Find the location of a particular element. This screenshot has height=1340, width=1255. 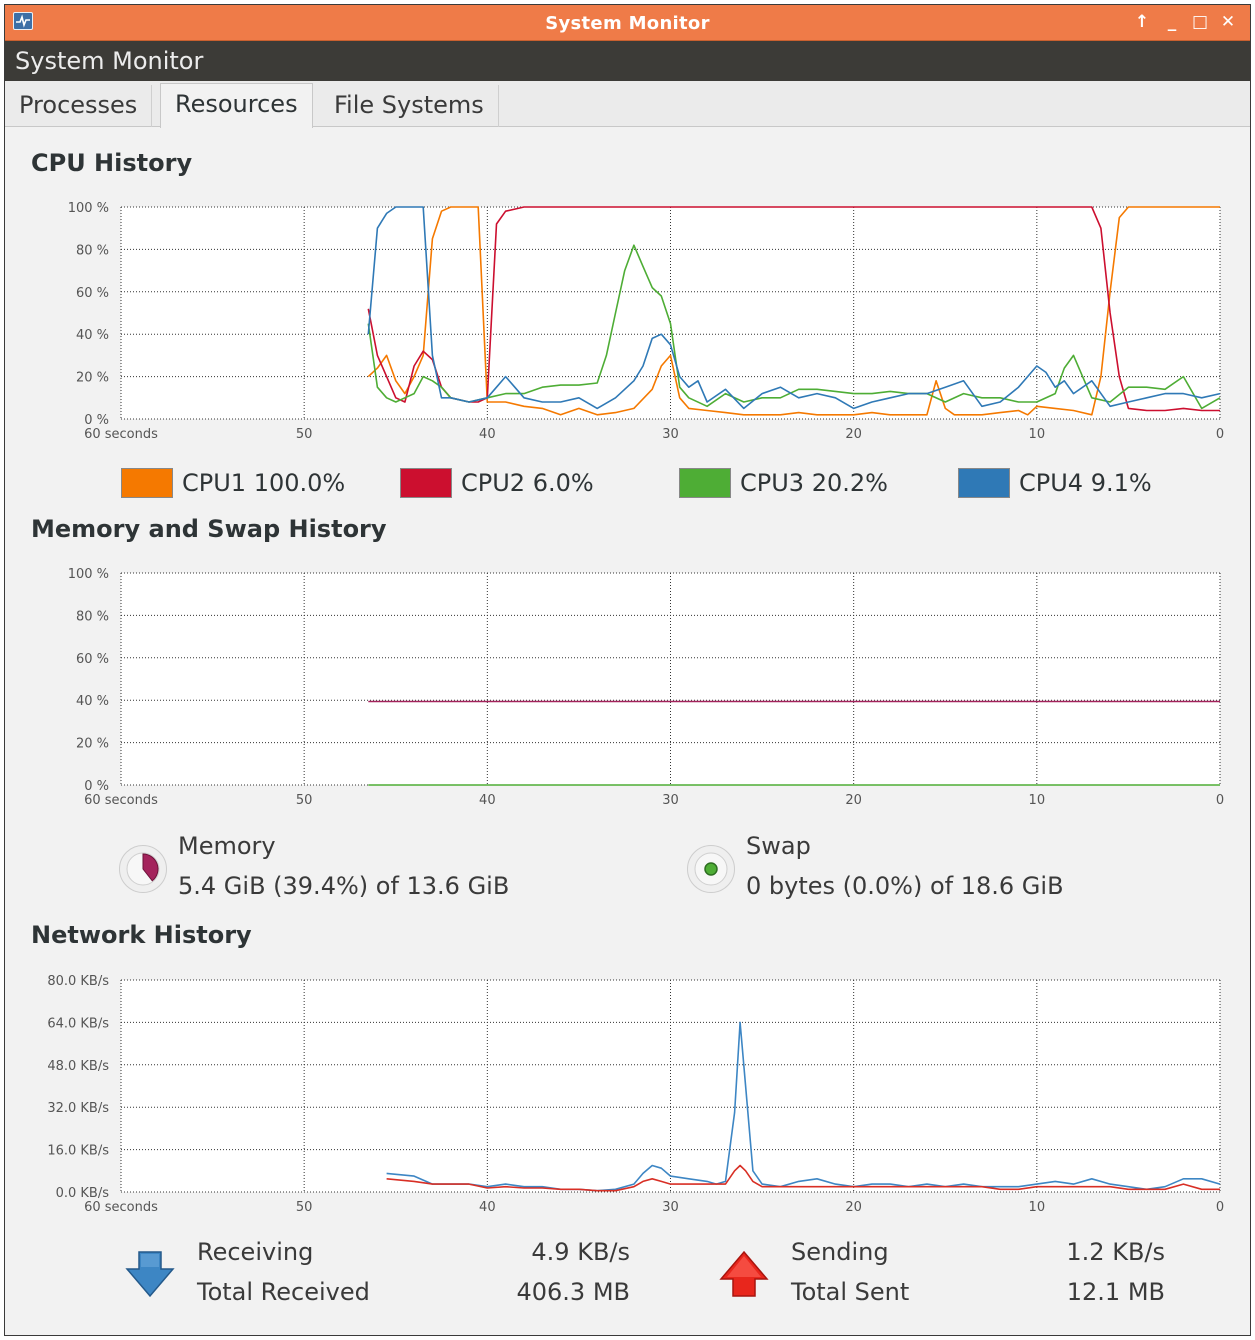

cpu2-label: CPU2 6.0% is located at coordinates (527, 483).